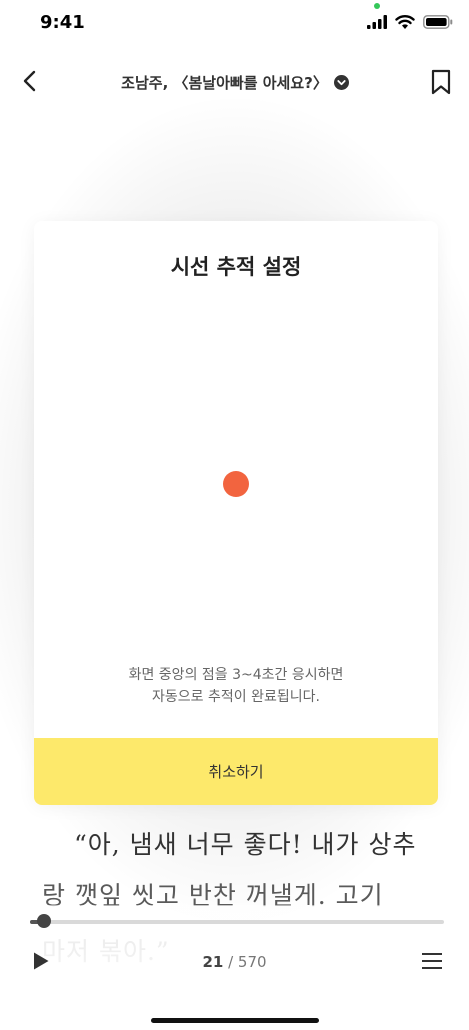  Describe the element at coordinates (441, 82) in the screenshot. I see `bookmark-icon` at that location.